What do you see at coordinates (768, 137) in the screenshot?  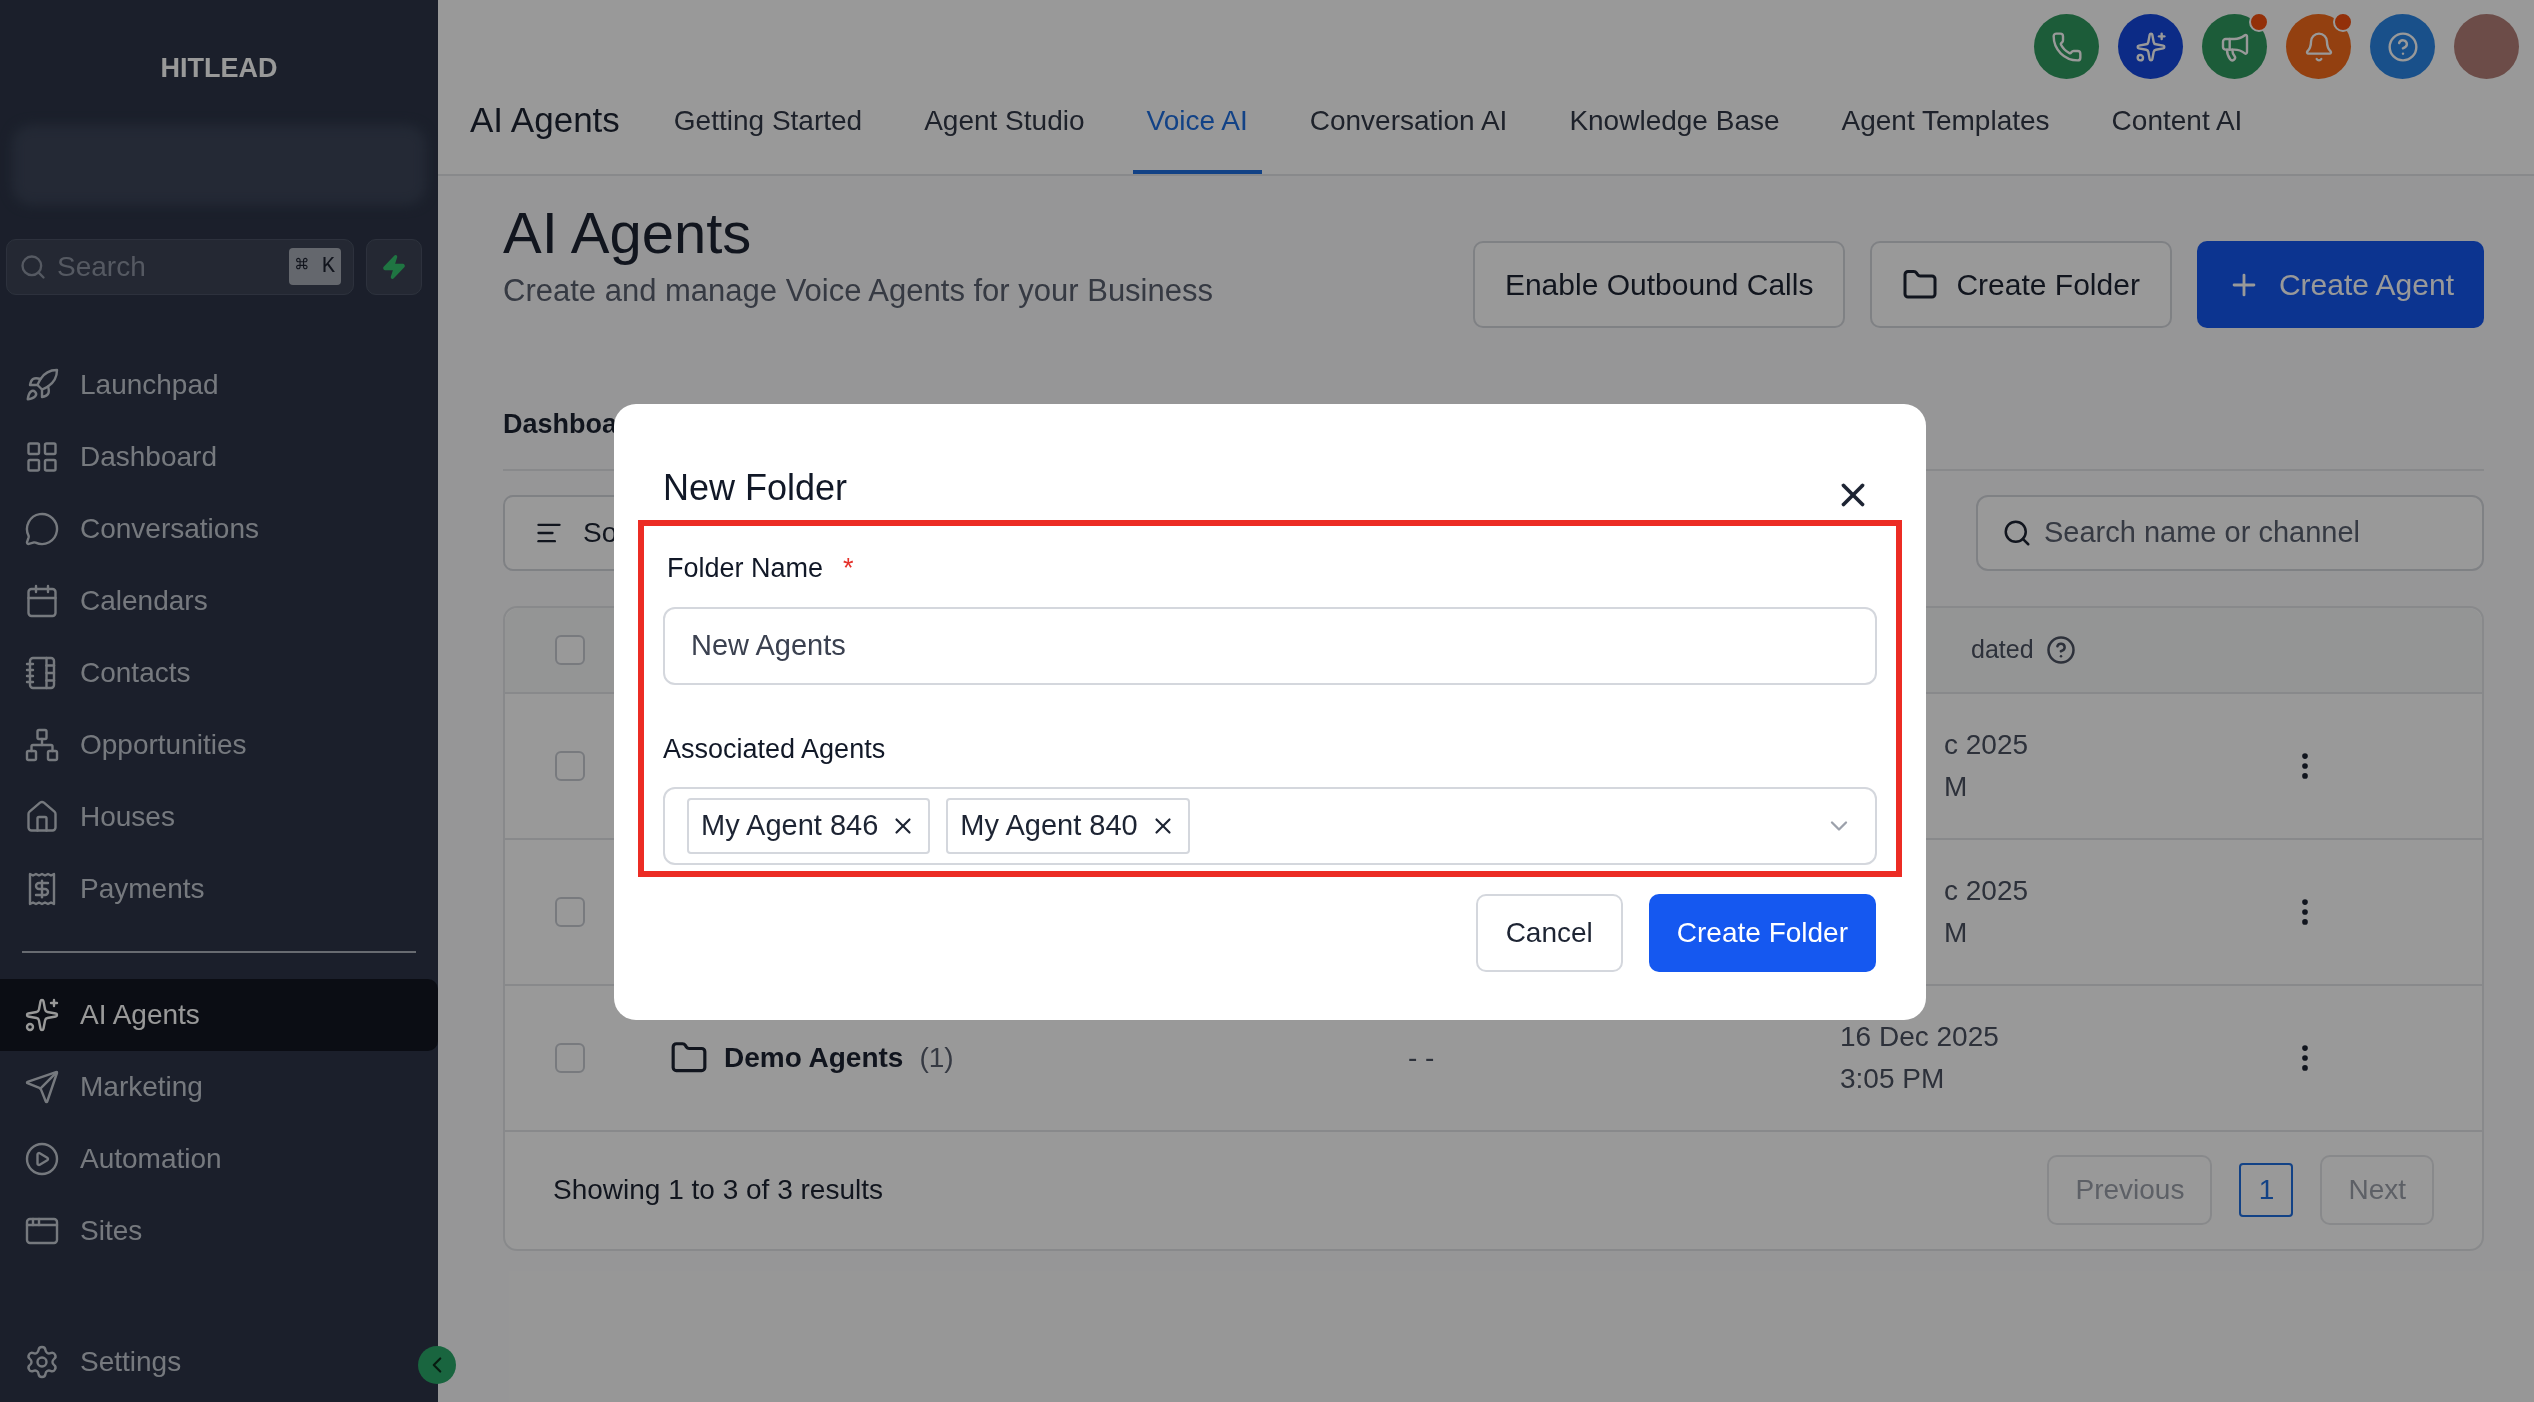 I see `nav-tab: Getting Started` at bounding box center [768, 137].